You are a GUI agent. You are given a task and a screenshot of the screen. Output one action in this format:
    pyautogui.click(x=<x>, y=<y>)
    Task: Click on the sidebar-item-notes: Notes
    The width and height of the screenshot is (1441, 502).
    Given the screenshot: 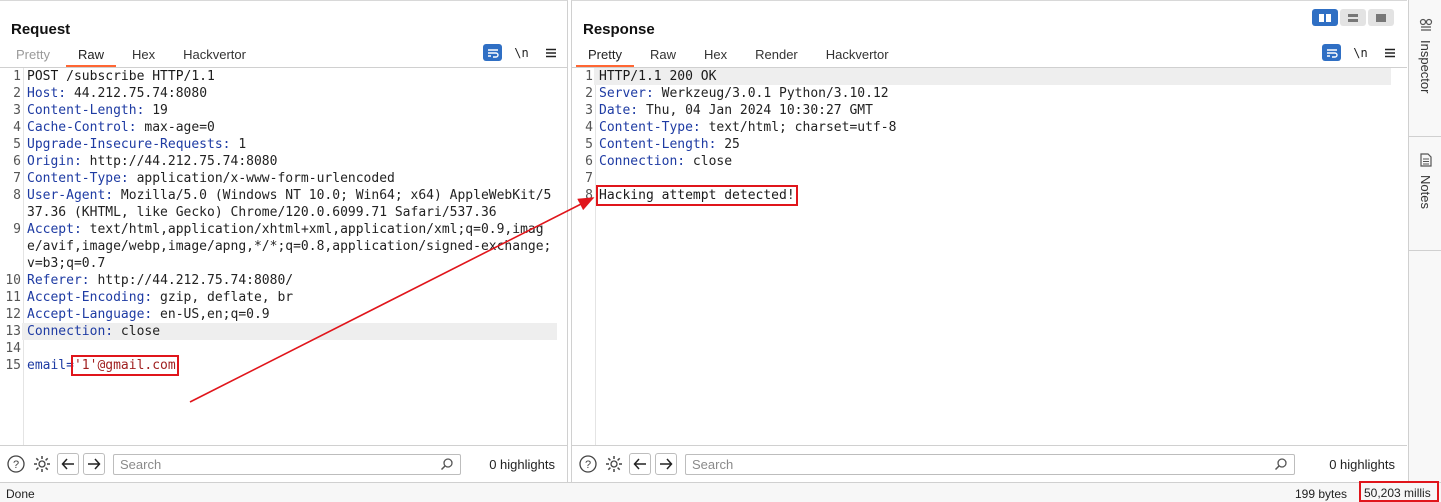 What is the action you would take?
    pyautogui.click(x=1425, y=172)
    